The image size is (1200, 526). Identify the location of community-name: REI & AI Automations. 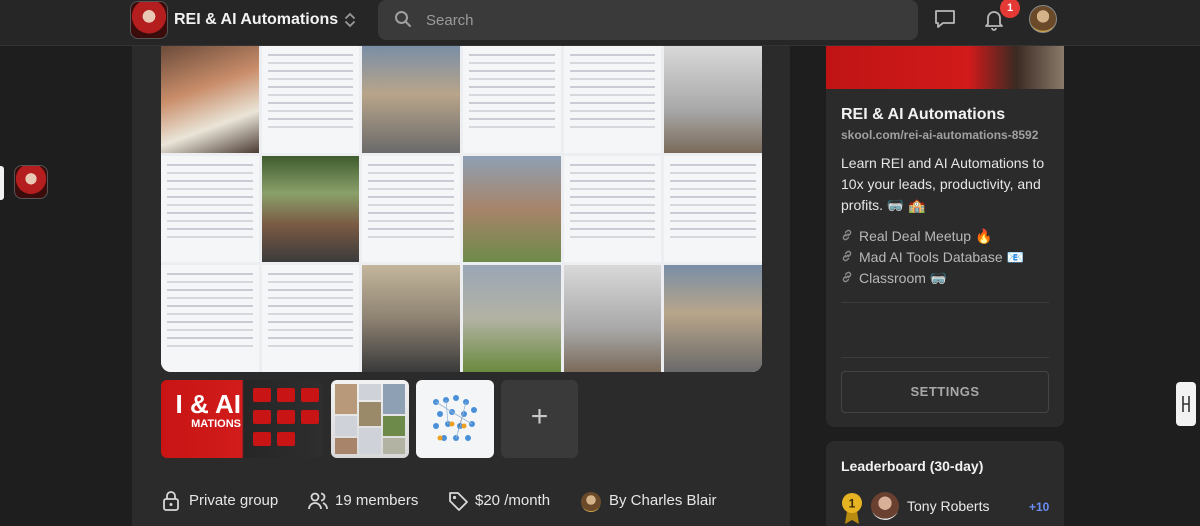
(256, 20).